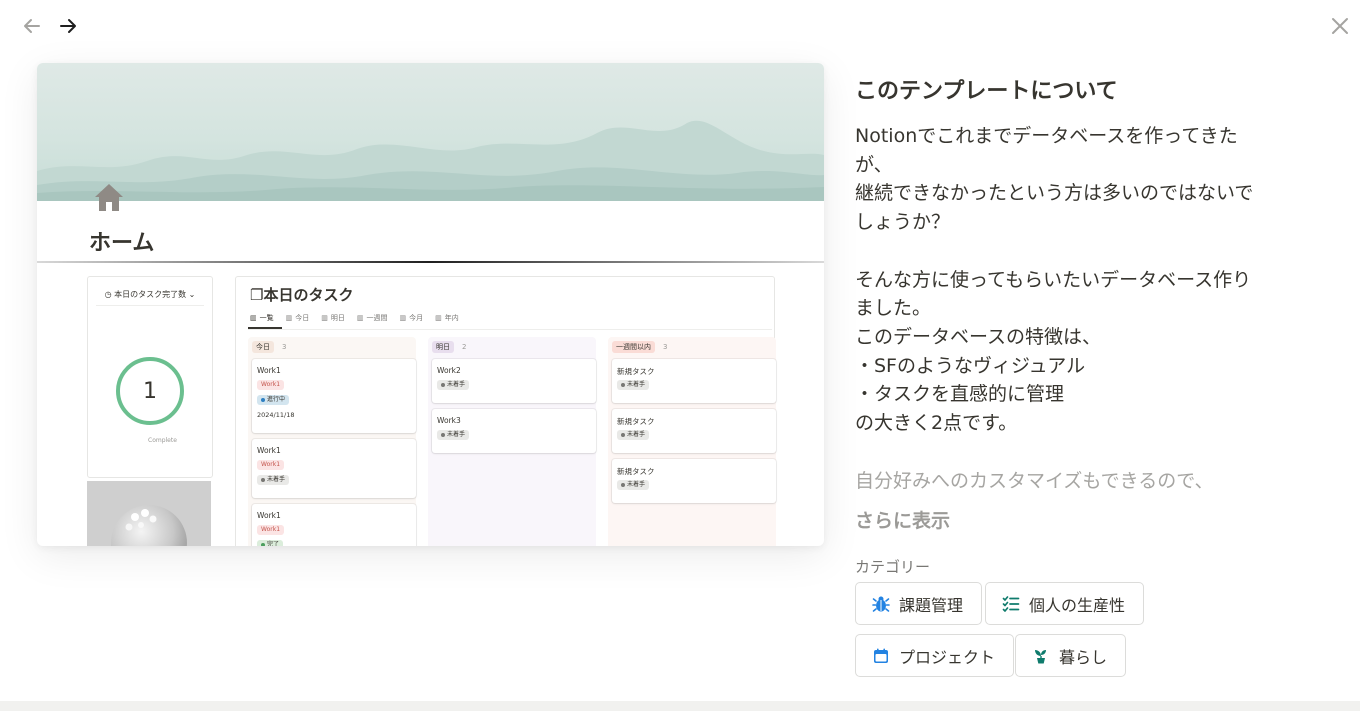 The image size is (1360, 711). I want to click on column-label: 今日, so click(263, 347).